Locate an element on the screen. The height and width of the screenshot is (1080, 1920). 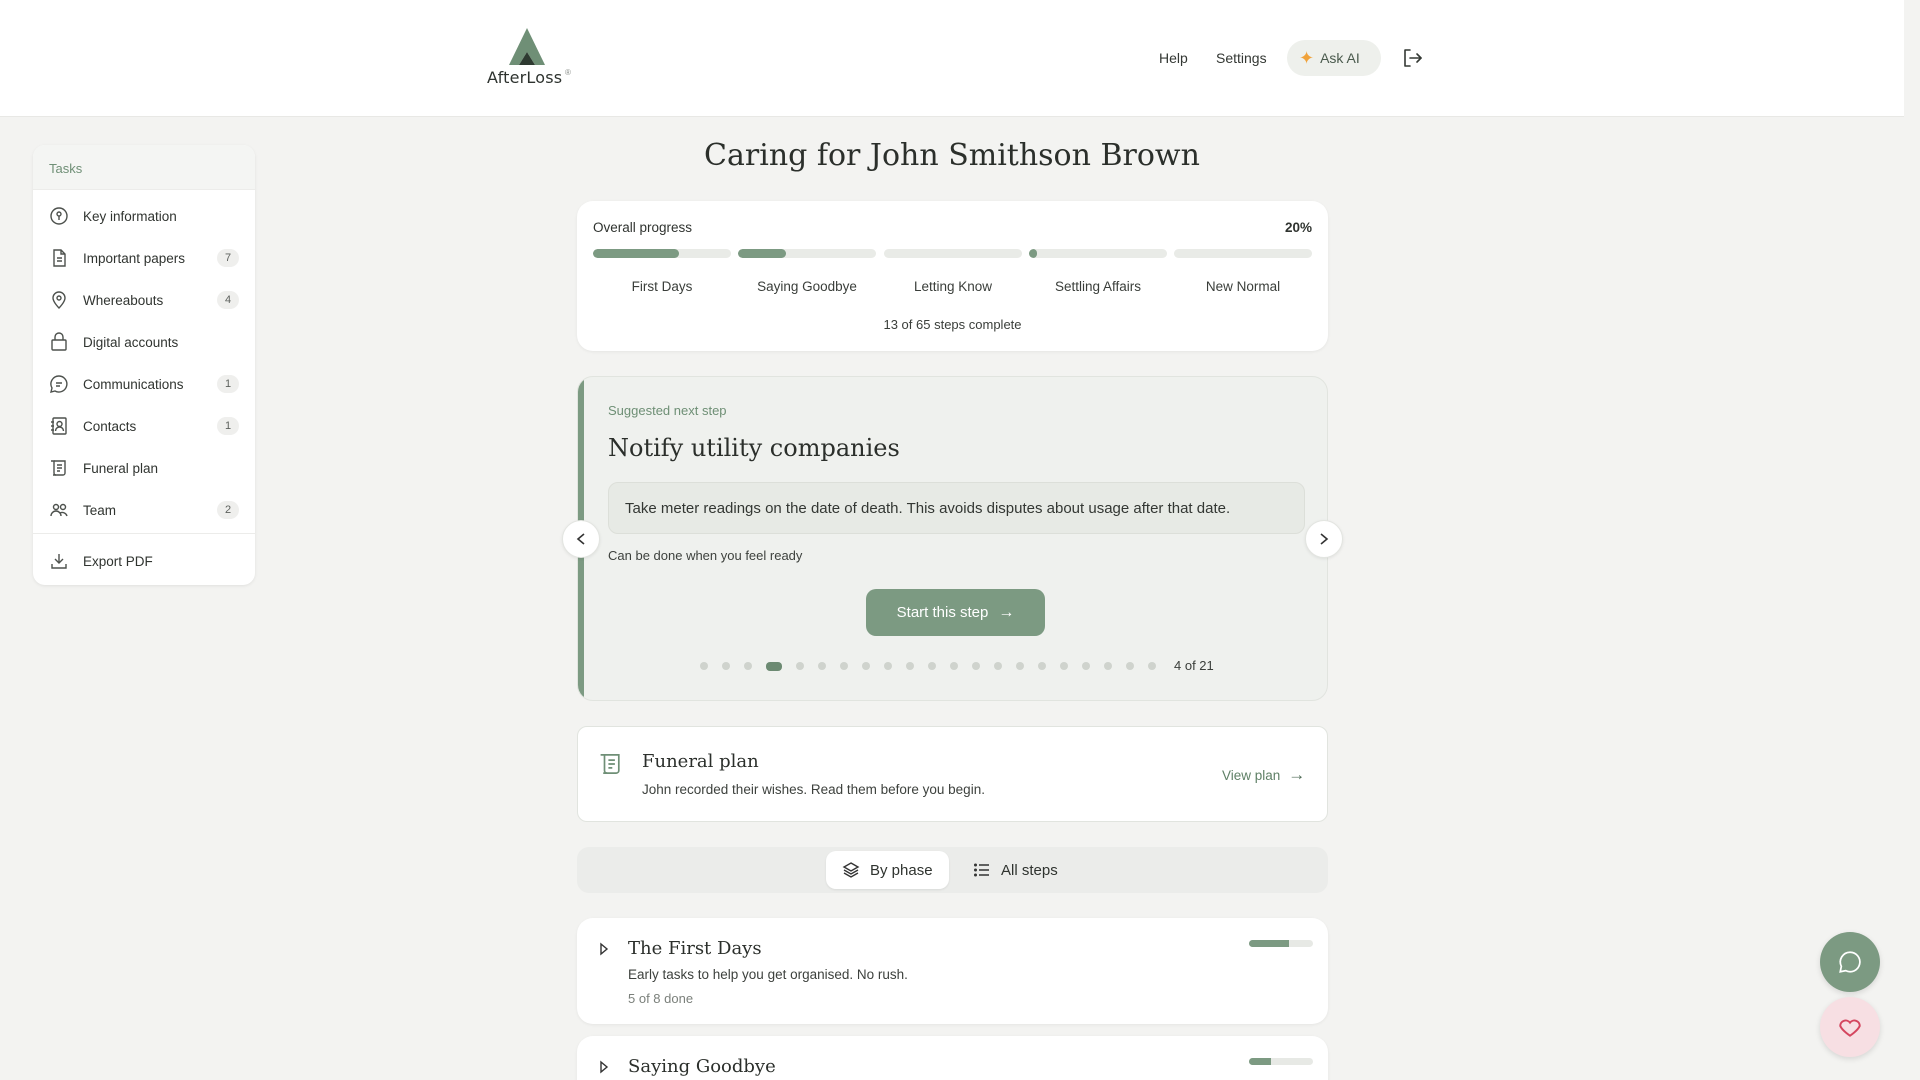
carousel-next-button is located at coordinates (1324, 539).